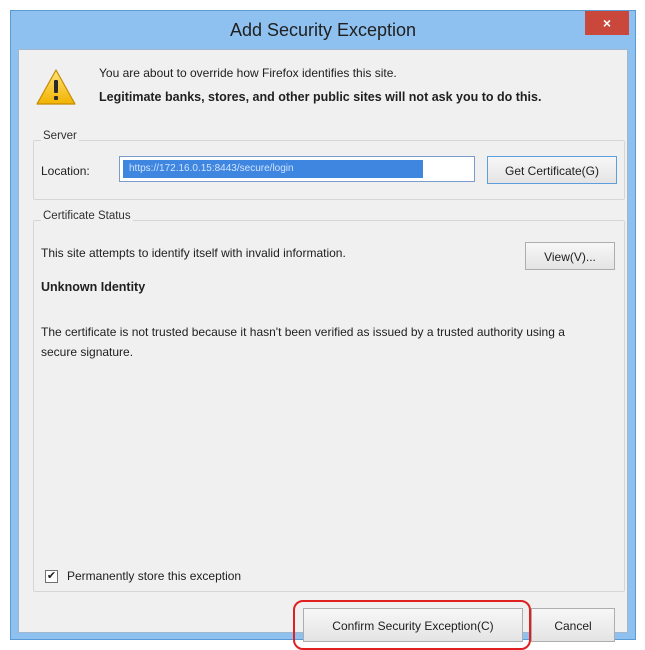 Image resolution: width=645 pixels, height=650 pixels. I want to click on certificate-status-group-label: Certificate Status, so click(87, 216).